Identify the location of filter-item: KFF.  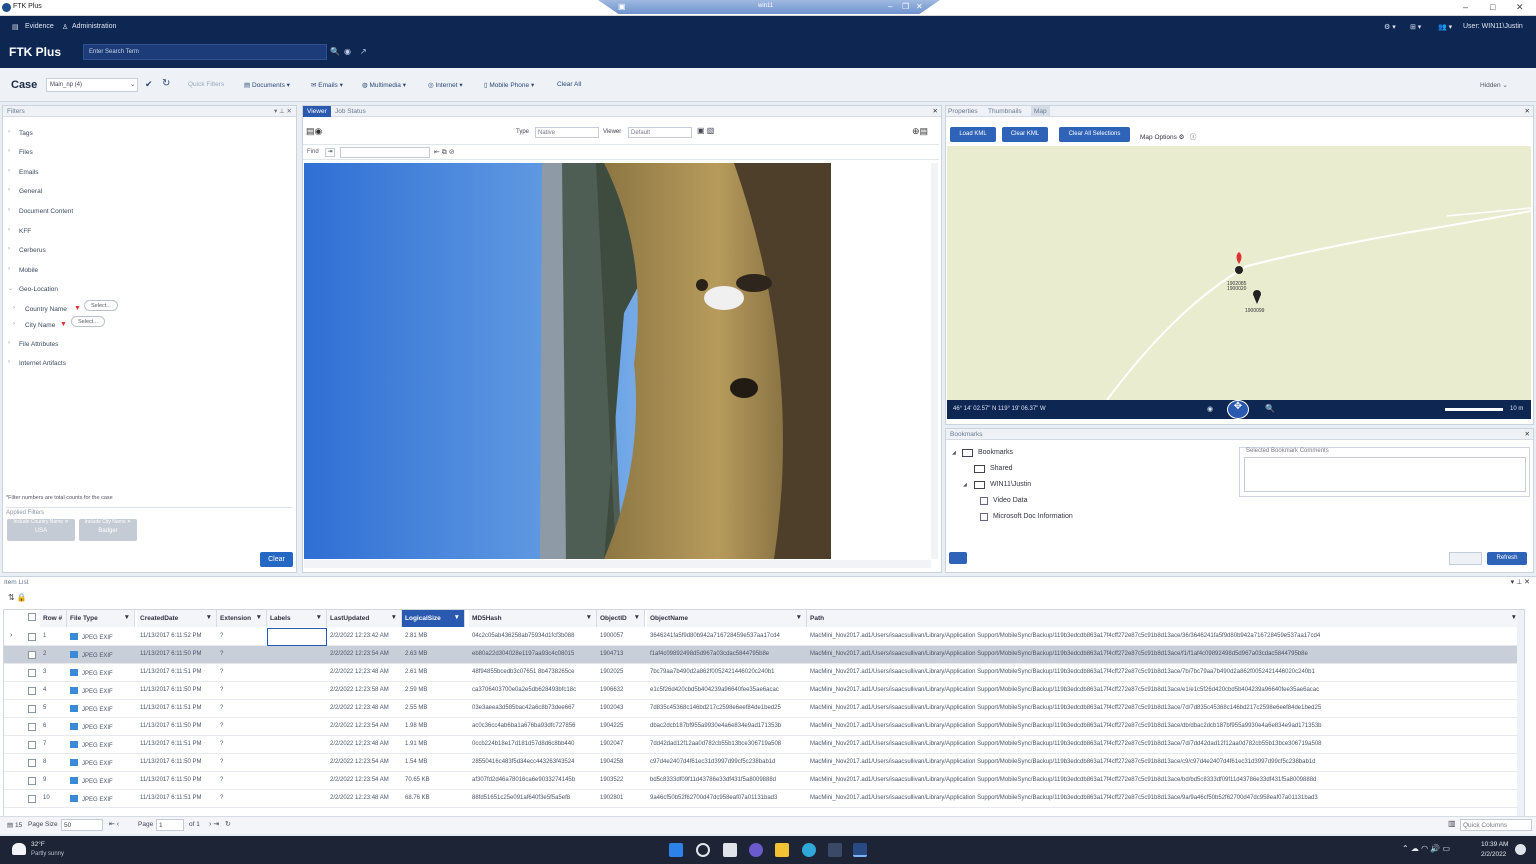
(25, 231).